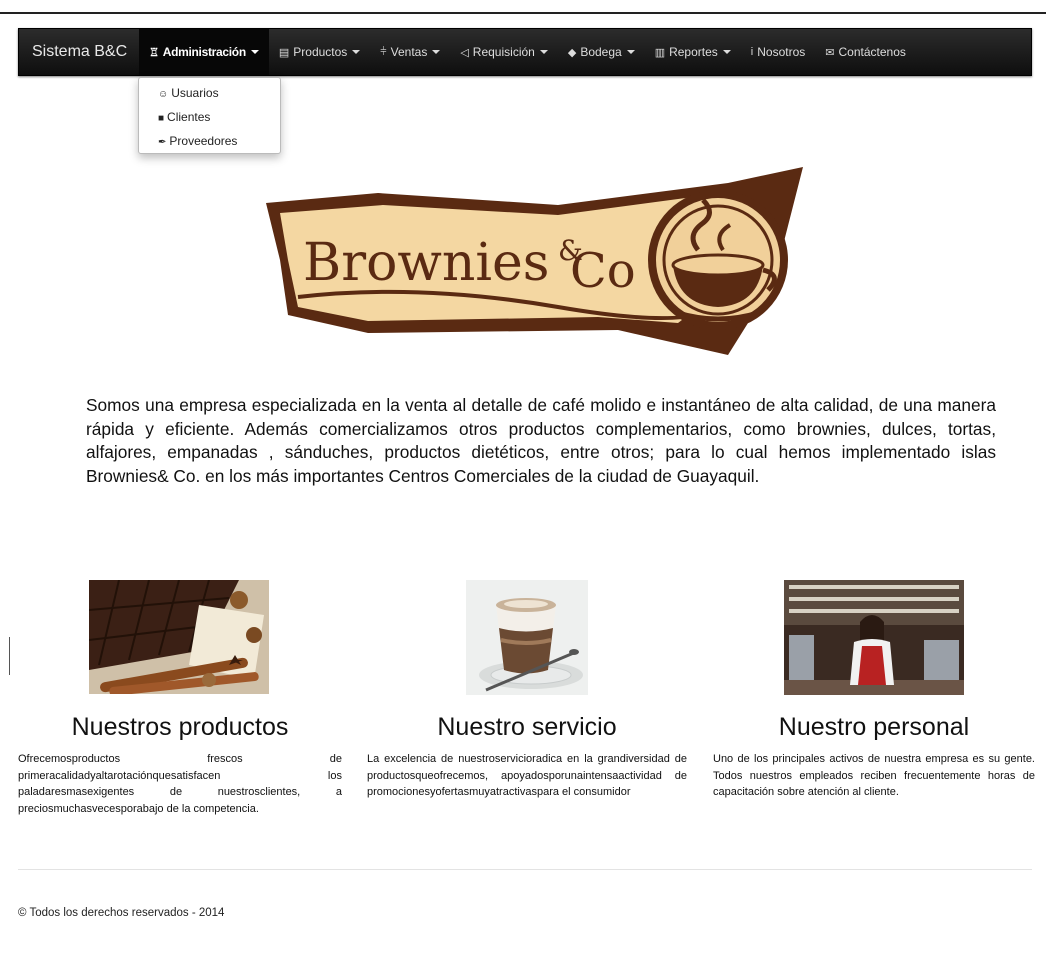 The height and width of the screenshot is (954, 1046). I want to click on menu-item-clientes: ■ Clientes, so click(209, 118).